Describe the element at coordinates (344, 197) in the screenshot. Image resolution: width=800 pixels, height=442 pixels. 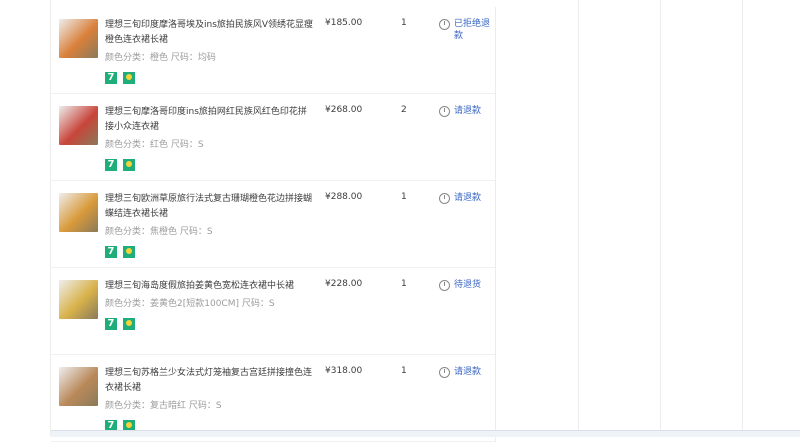
I see `unit-price: ¥288.00` at that location.